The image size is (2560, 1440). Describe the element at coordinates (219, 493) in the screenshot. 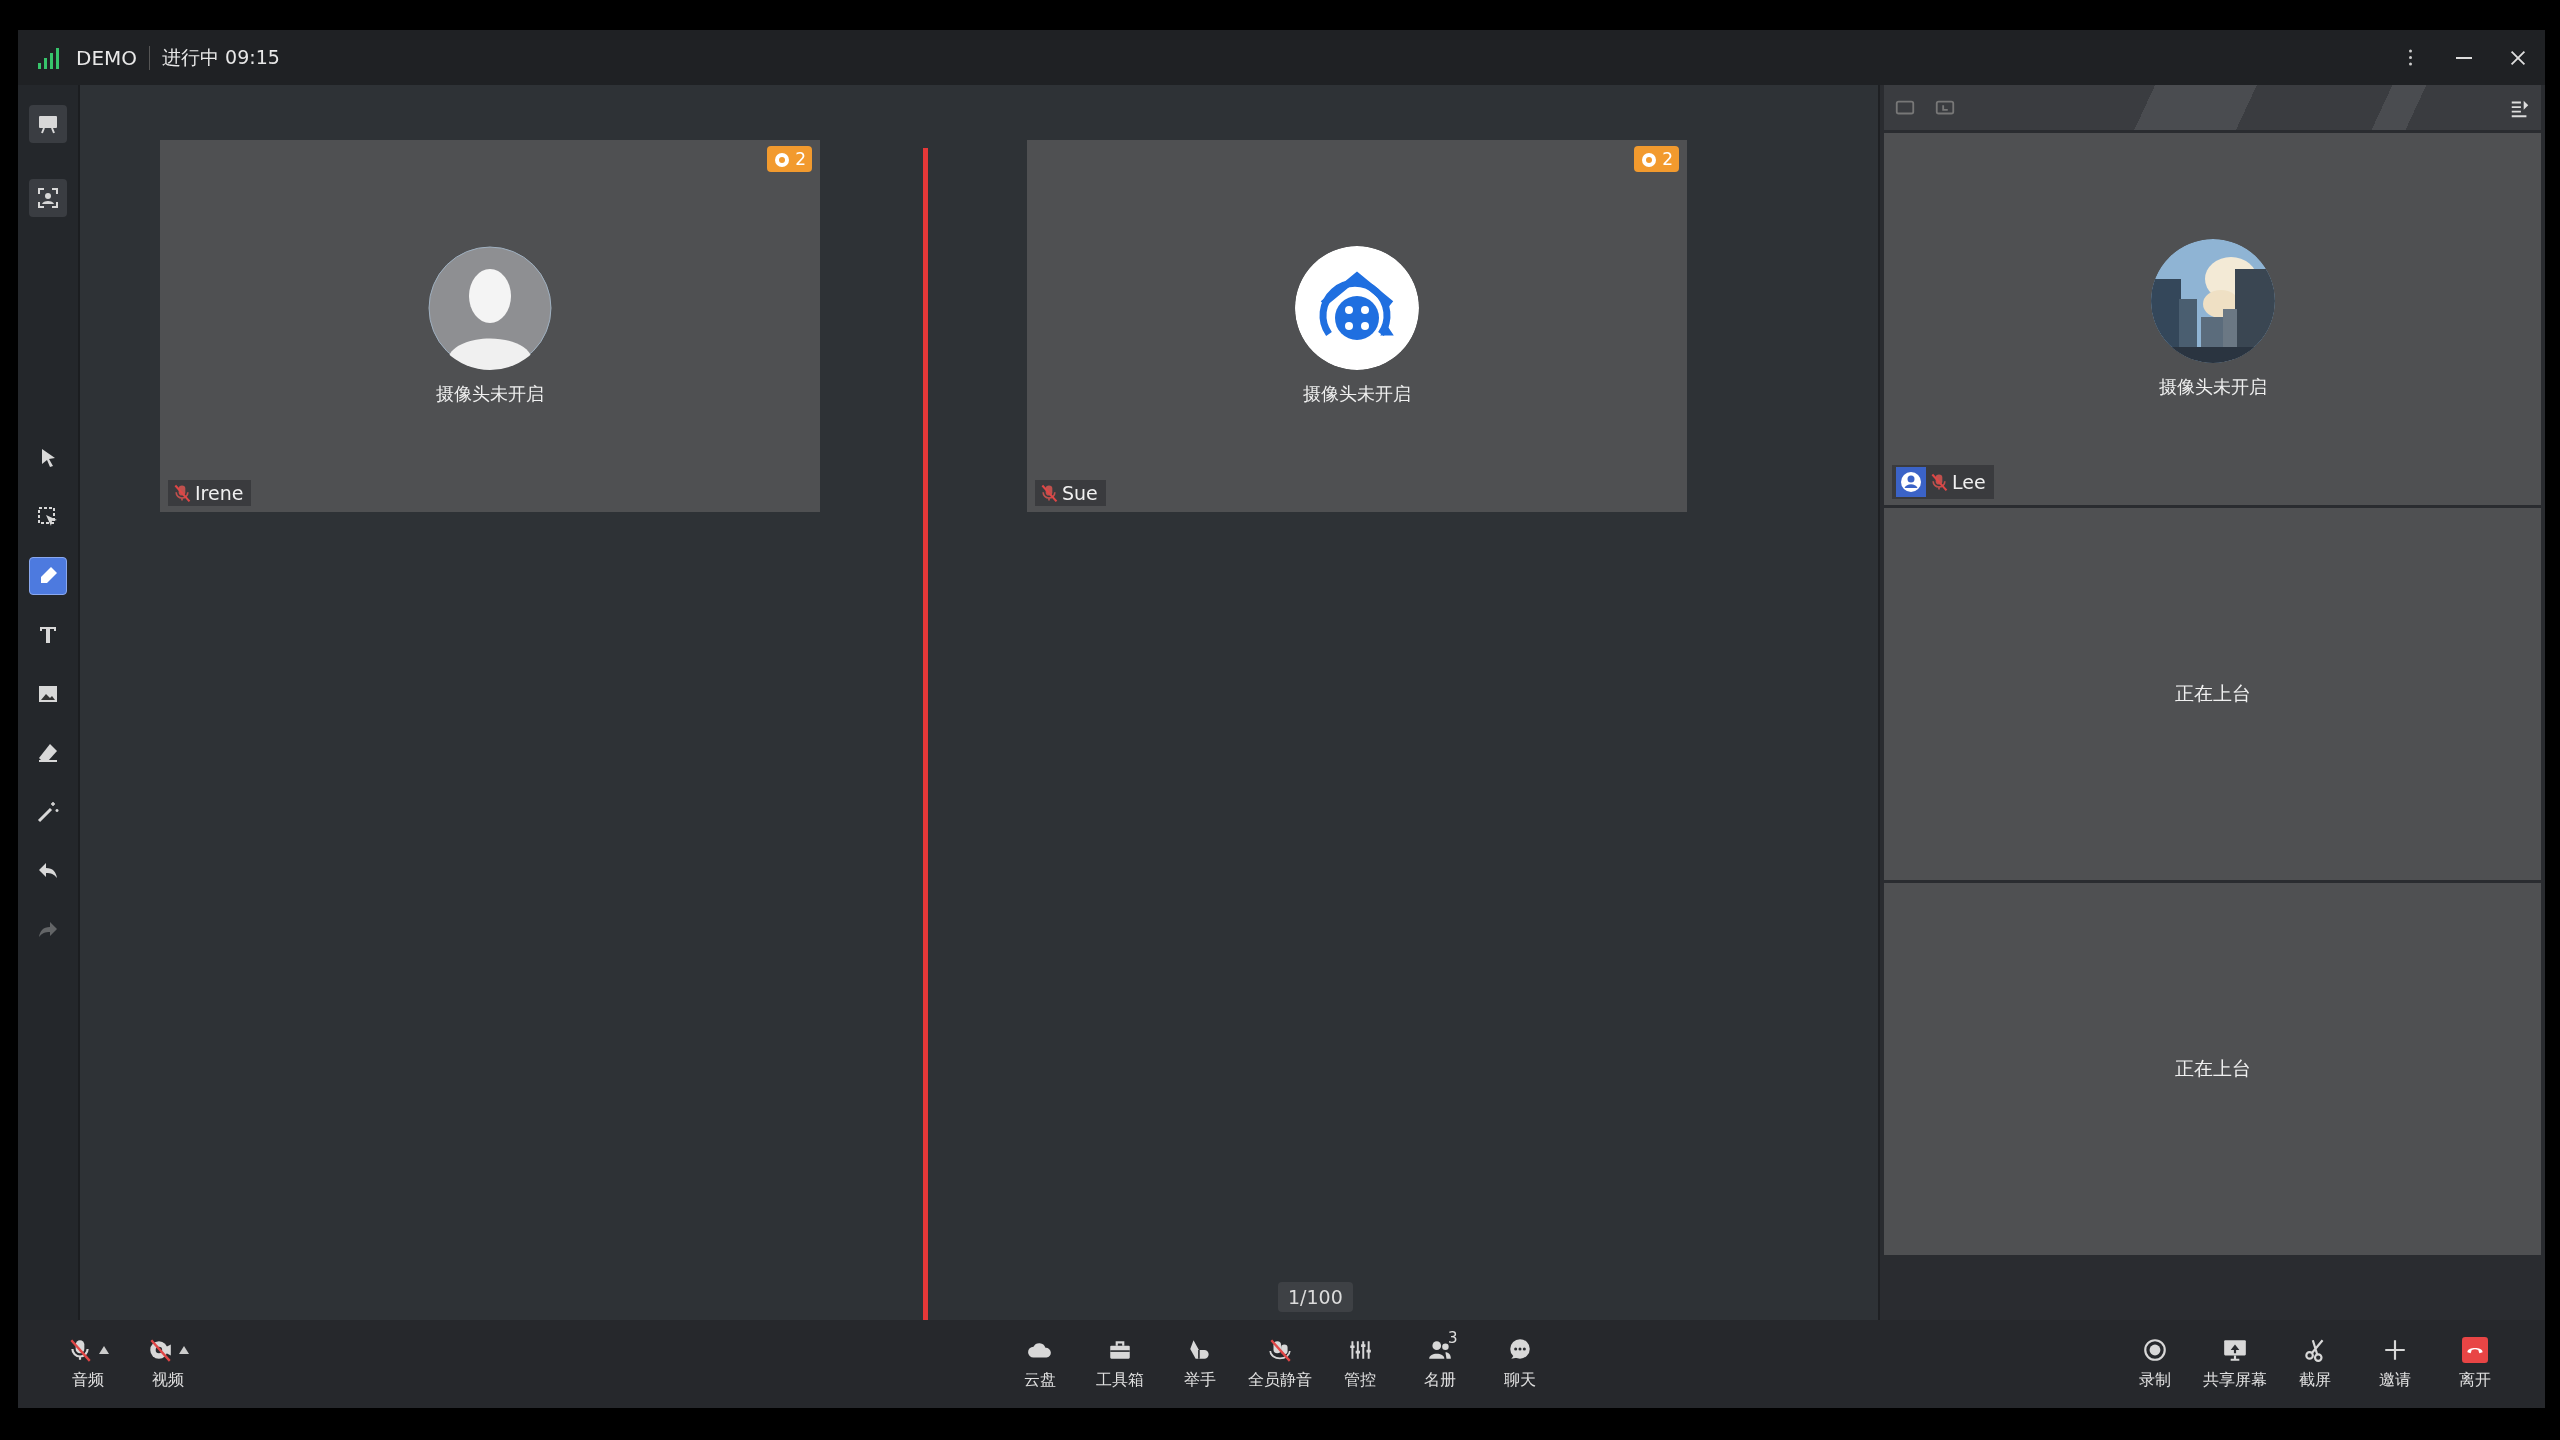

I see `participant-name: Irene` at that location.